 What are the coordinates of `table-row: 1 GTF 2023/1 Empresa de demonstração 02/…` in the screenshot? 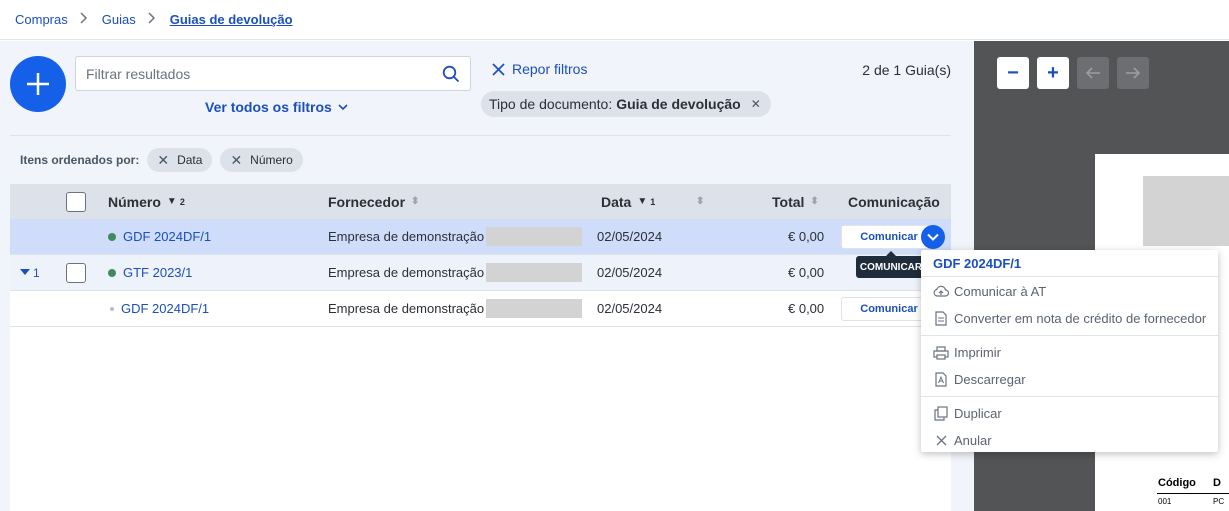 It's located at (480, 273).